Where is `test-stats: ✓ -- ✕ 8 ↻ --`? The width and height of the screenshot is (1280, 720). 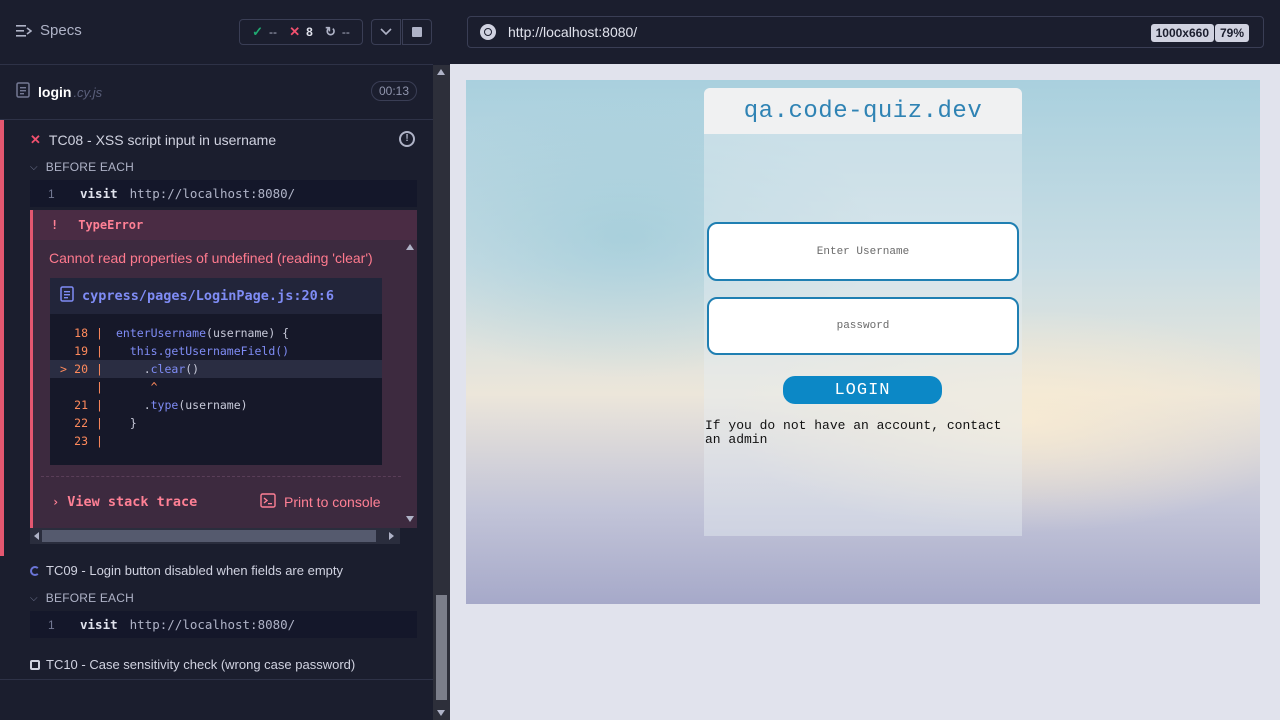
test-stats: ✓ -- ✕ 8 ↻ -- is located at coordinates (301, 32).